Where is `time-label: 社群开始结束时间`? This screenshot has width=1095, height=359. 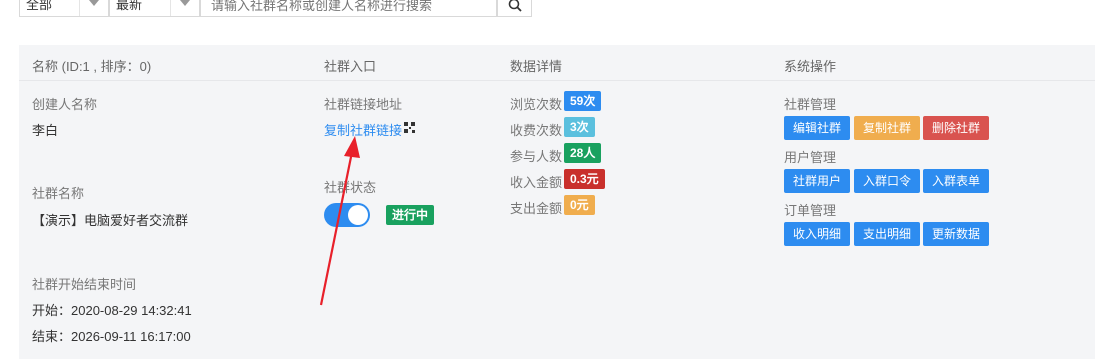
time-label: 社群开始结束时间 is located at coordinates (84, 284).